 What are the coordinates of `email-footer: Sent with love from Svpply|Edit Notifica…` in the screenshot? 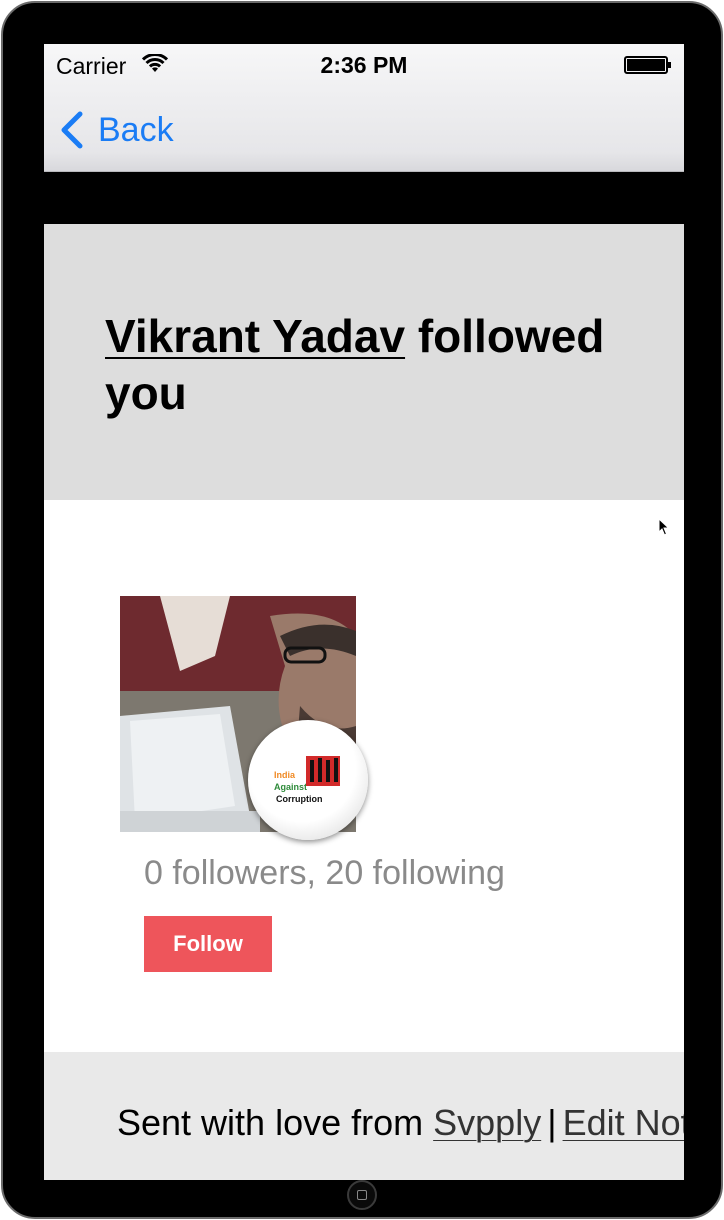 It's located at (364, 1116).